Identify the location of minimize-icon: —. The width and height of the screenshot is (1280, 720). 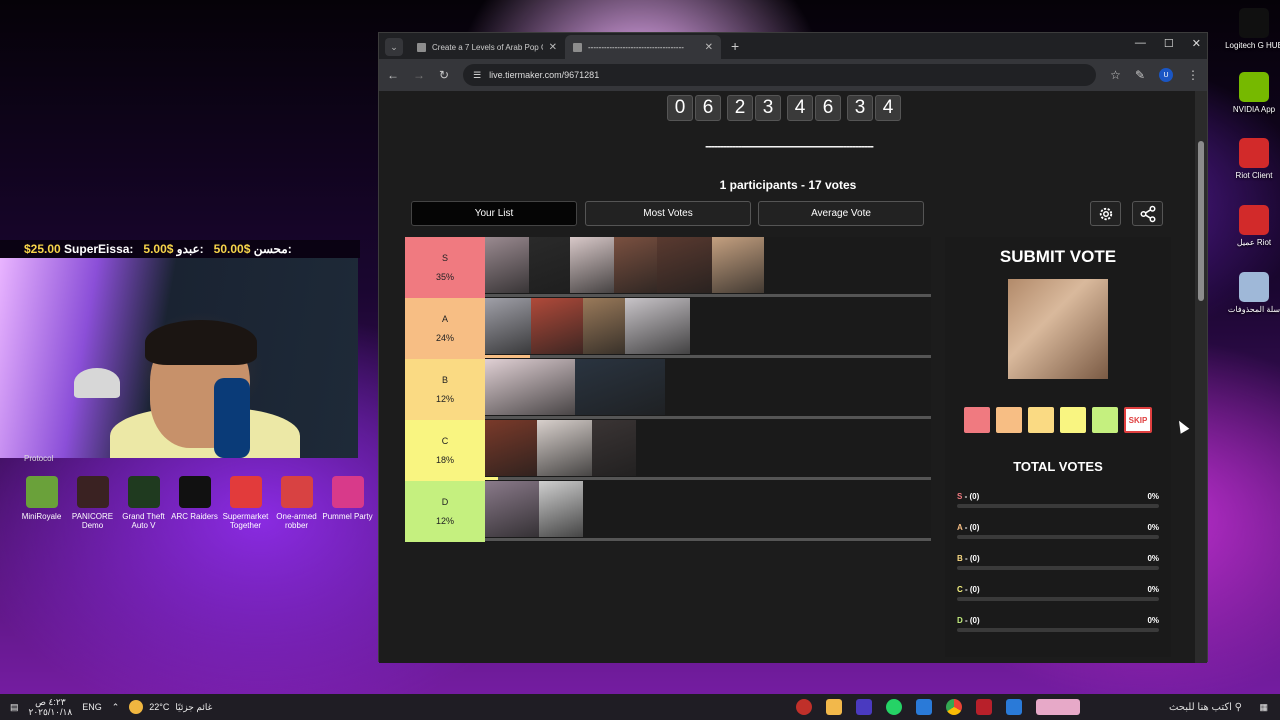
(1140, 43).